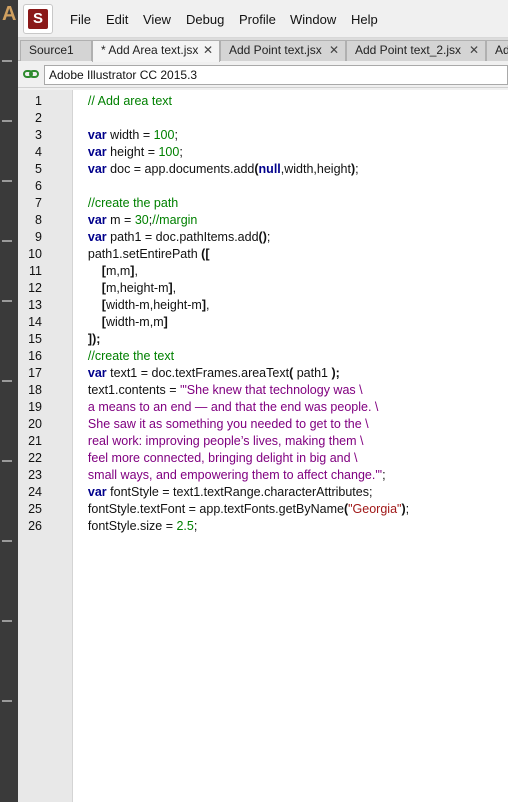 The height and width of the screenshot is (802, 508). Describe the element at coordinates (275, 50) in the screenshot. I see `tab-label: Add Point text.jsx` at that location.